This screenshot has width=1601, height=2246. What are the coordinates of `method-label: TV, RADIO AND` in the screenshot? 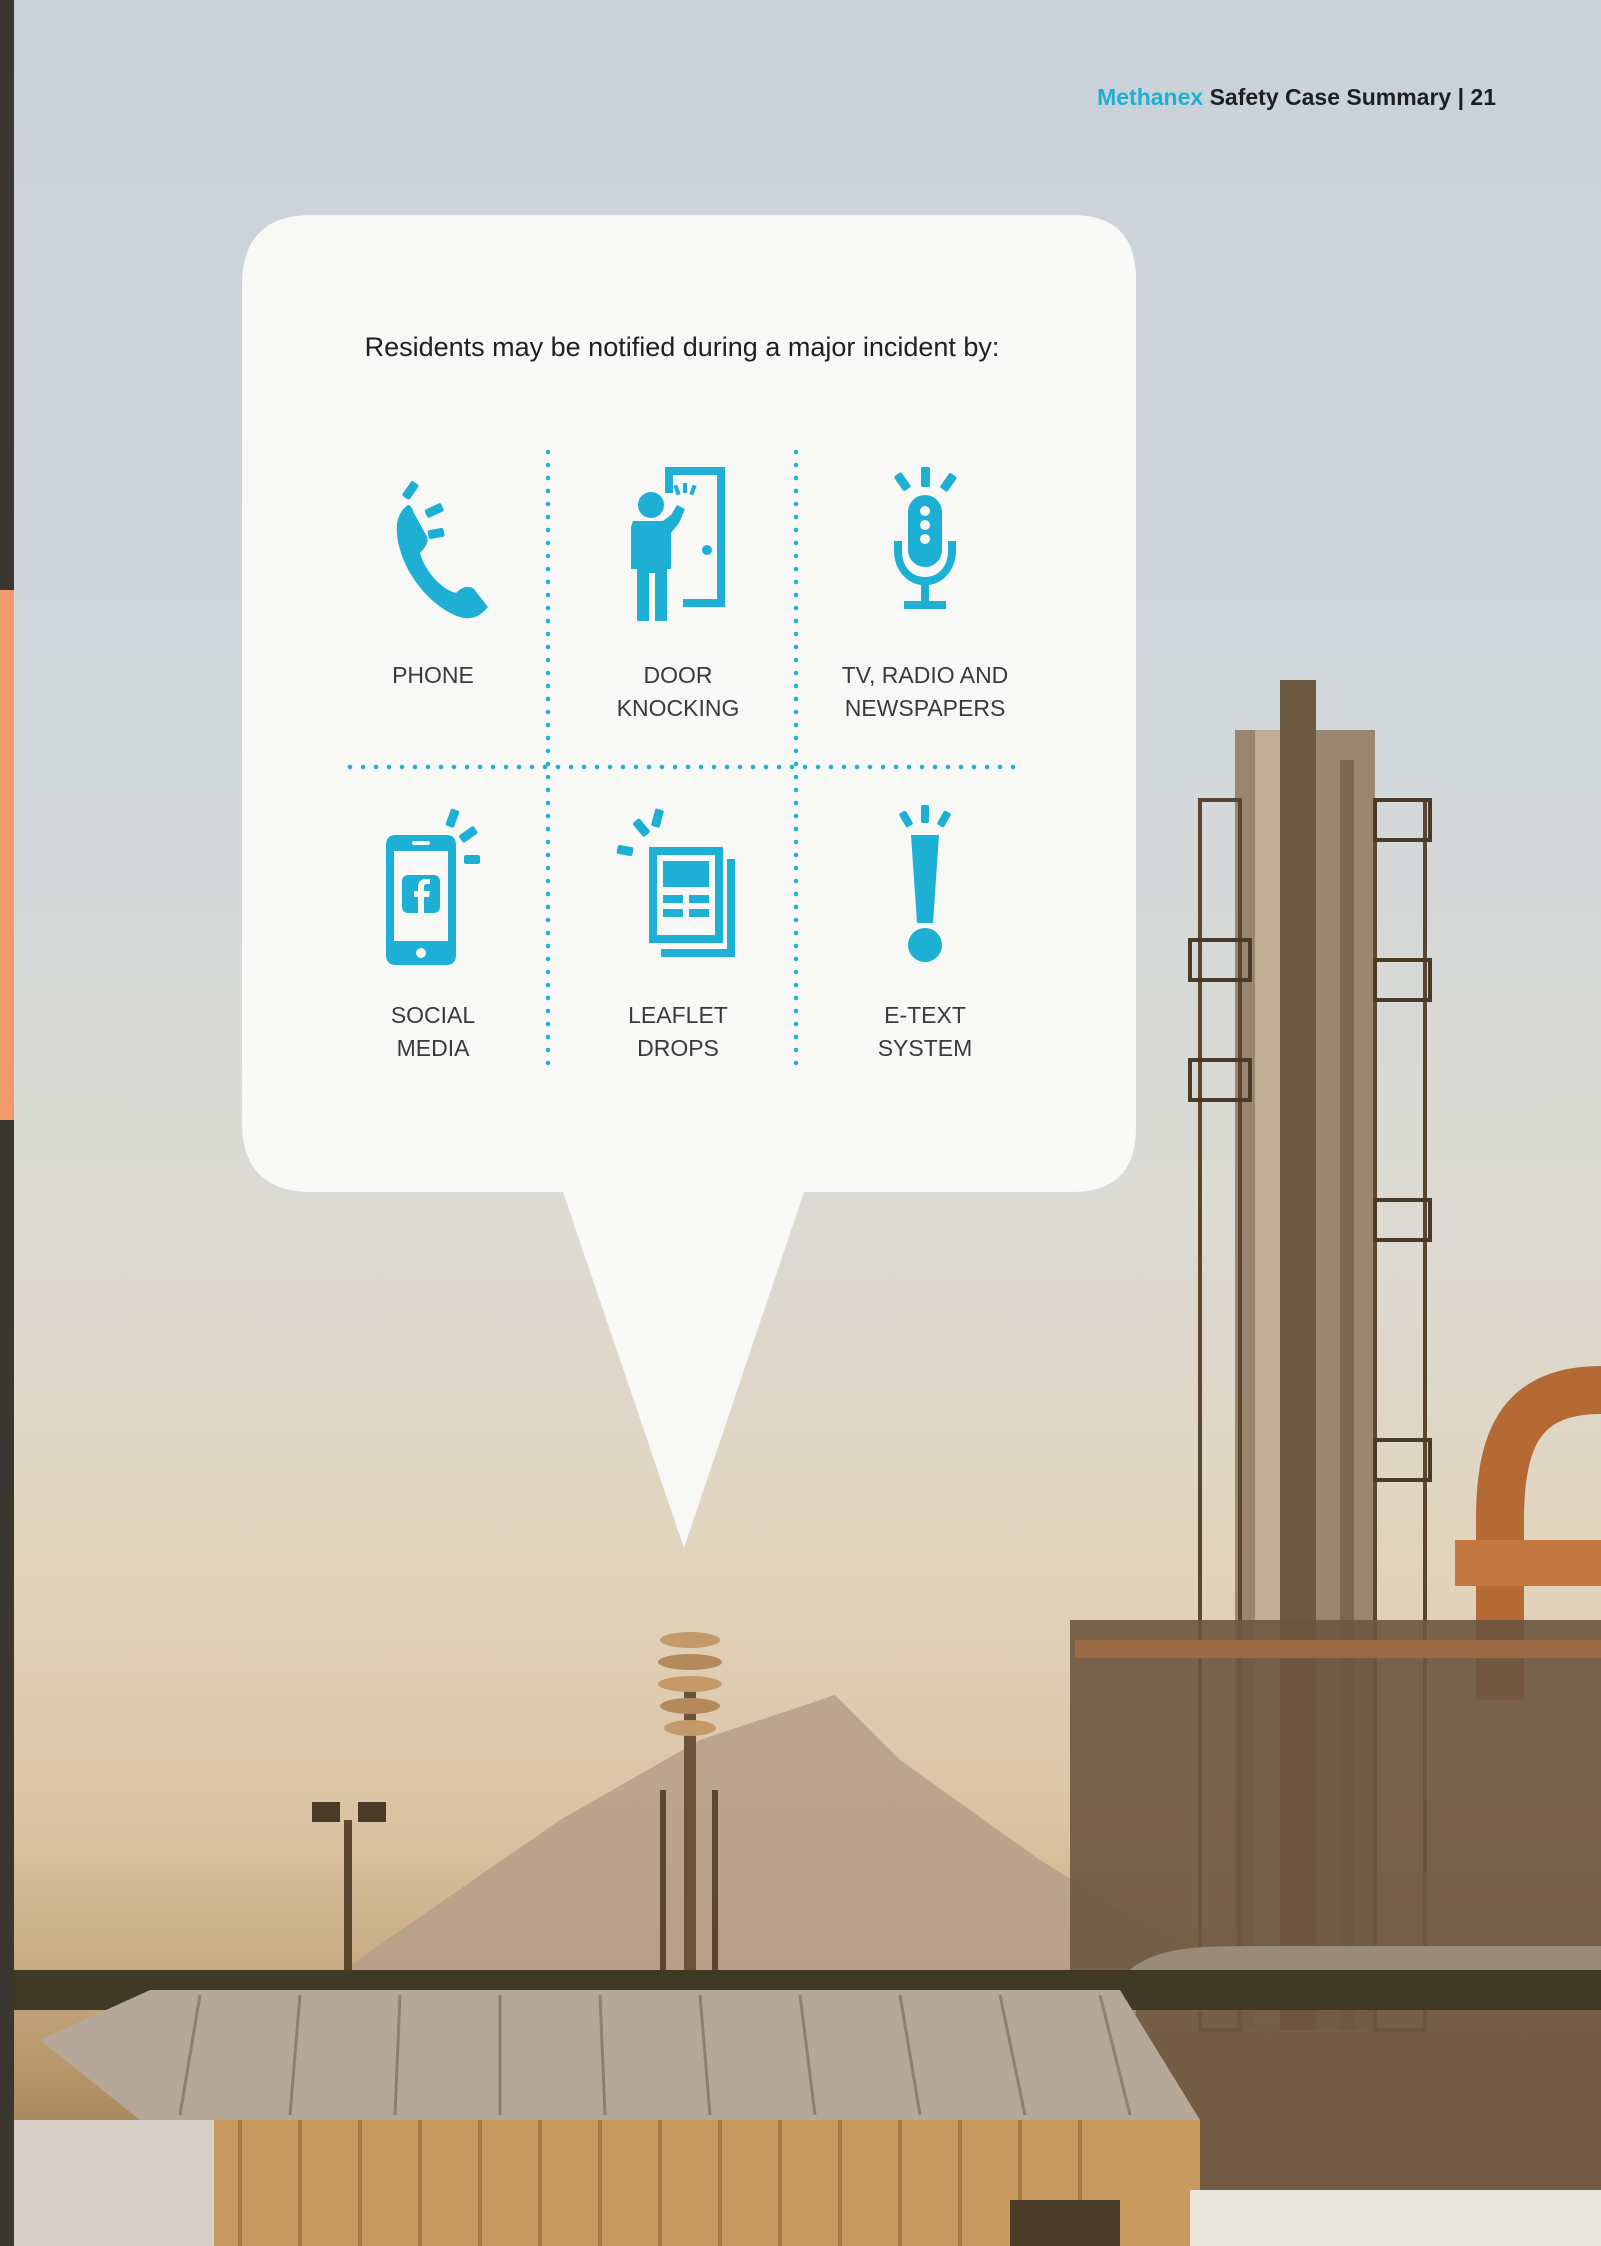 It's located at (925, 675).